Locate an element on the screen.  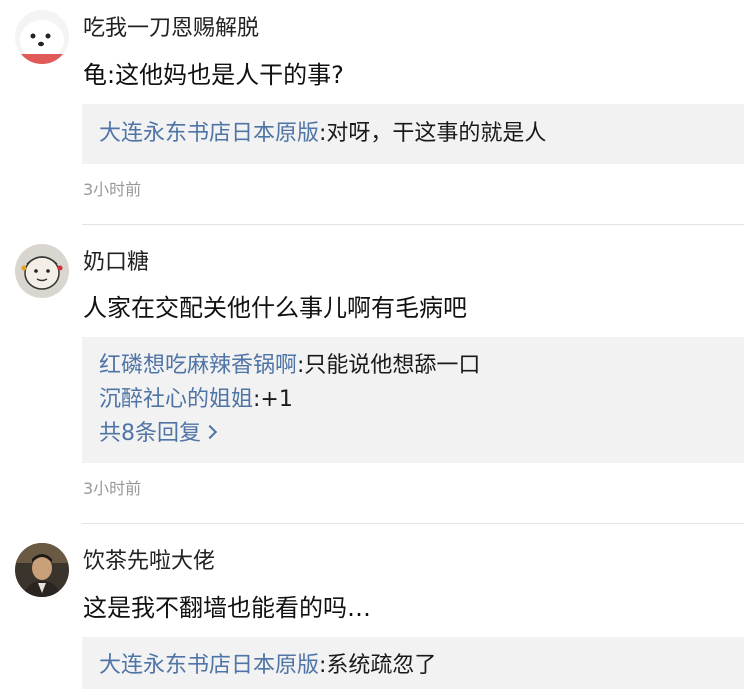
man-photo-avatar-icon is located at coordinates (42, 570).